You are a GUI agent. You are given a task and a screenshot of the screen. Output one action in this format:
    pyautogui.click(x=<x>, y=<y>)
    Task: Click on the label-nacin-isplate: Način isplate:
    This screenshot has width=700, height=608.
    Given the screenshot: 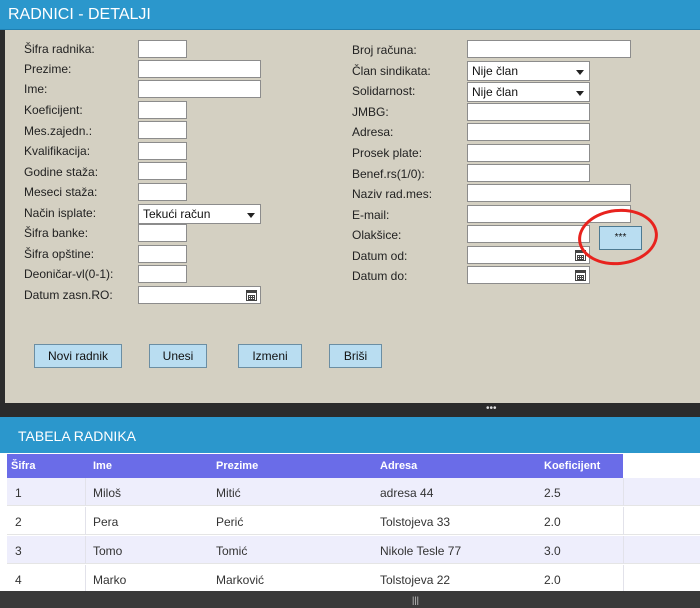 What is the action you would take?
    pyautogui.click(x=60, y=213)
    